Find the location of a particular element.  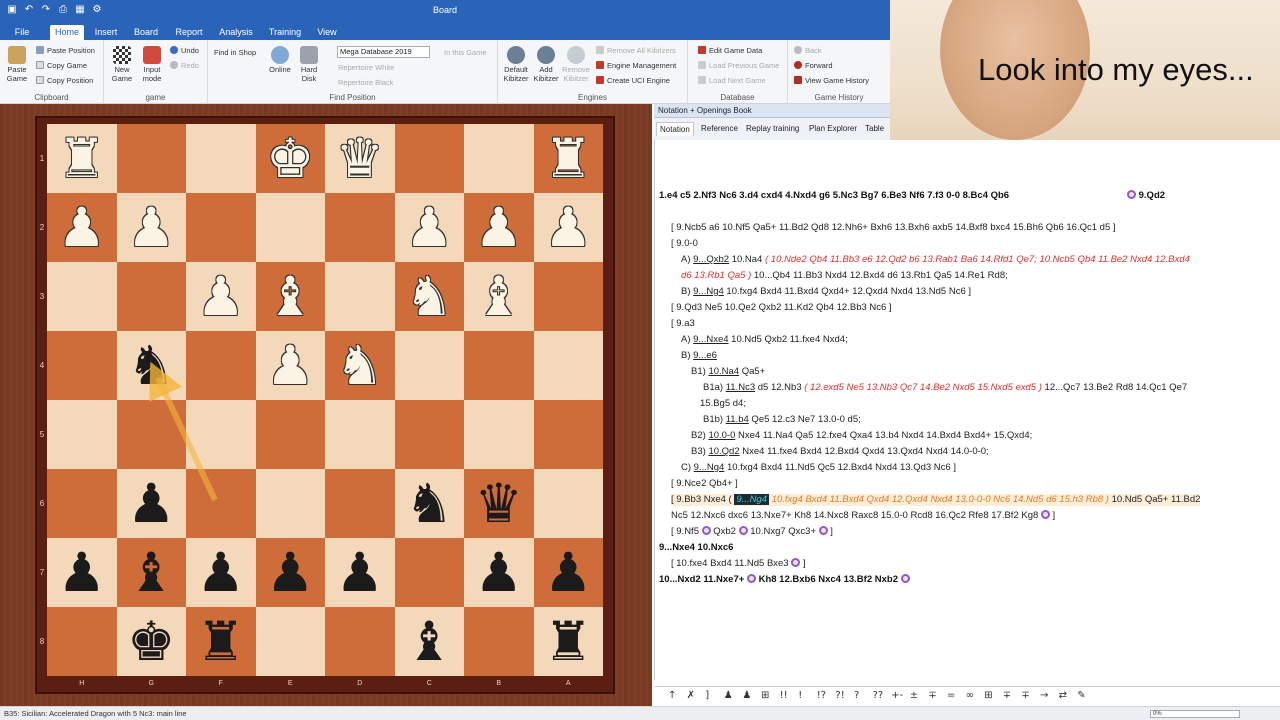

variation-move: 11.b4 is located at coordinates (737, 419).